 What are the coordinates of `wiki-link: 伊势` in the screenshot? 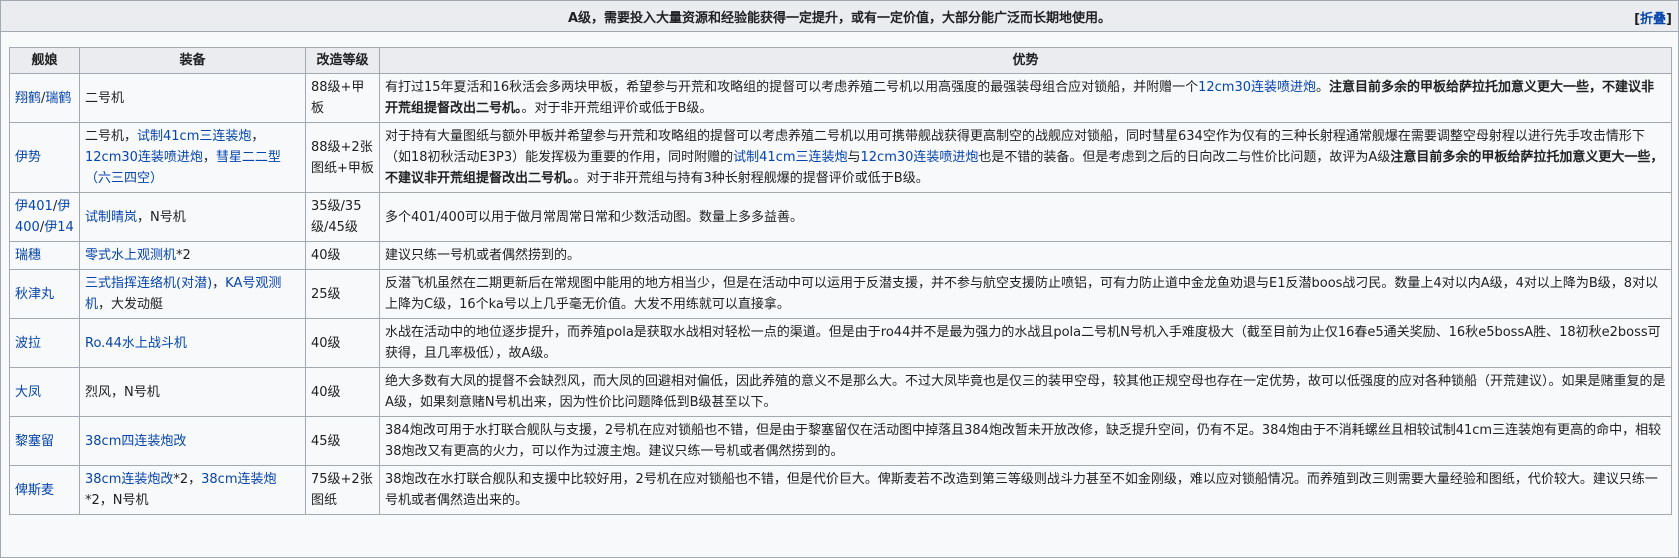 It's located at (28, 157).